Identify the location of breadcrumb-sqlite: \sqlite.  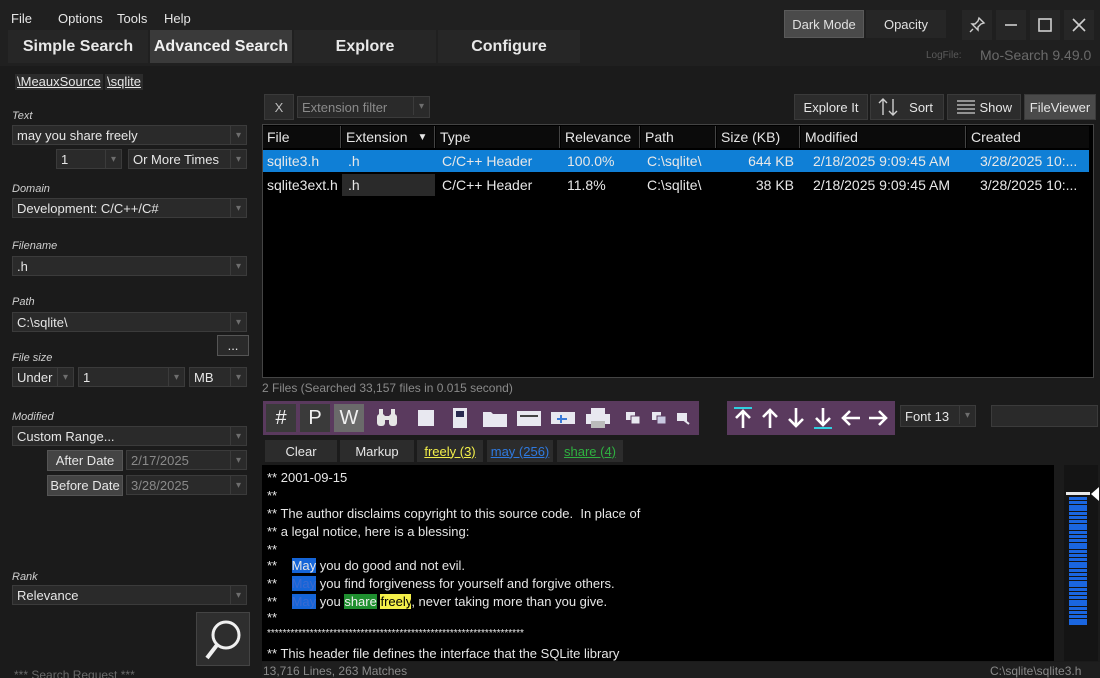
(124, 82).